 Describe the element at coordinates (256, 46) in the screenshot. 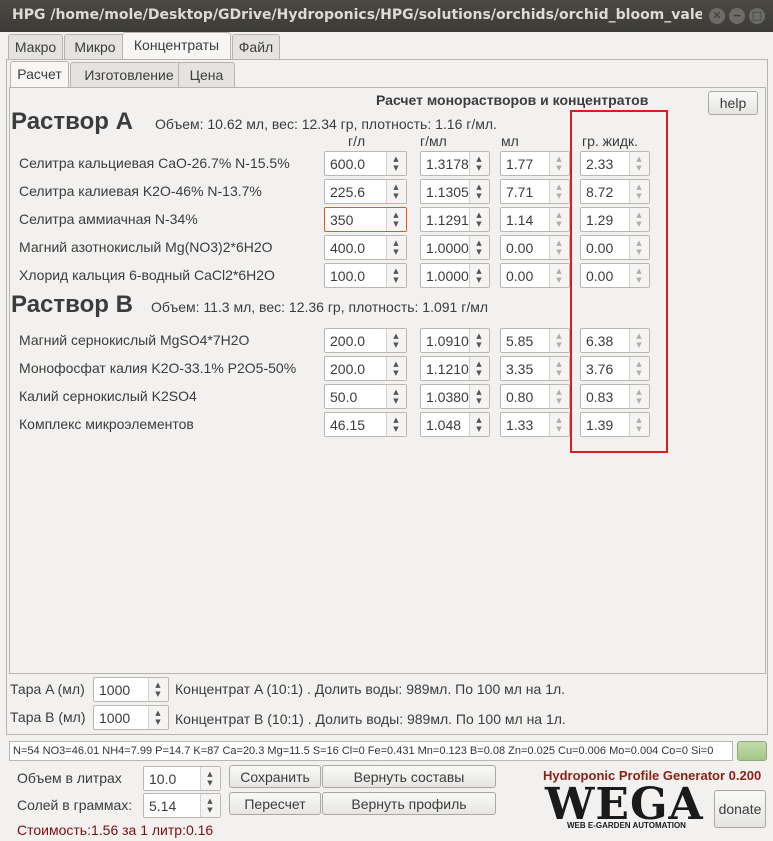

I see `tab-file: Файл` at that location.